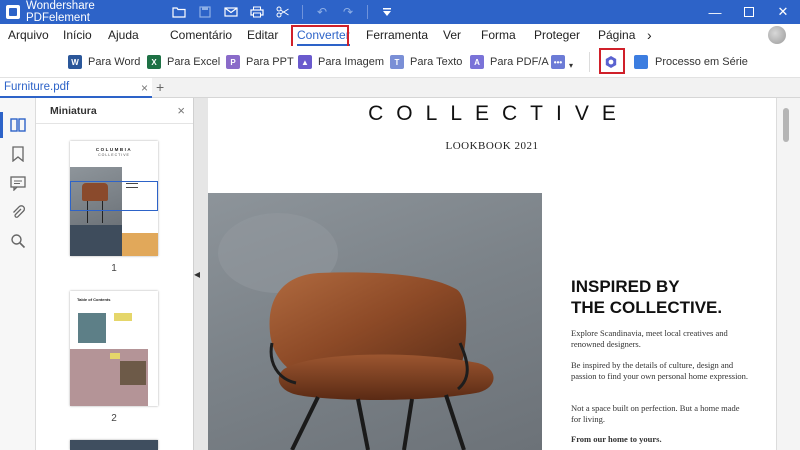 Image resolution: width=800 pixels, height=450 pixels. I want to click on app-title: Wondershare PDFelement, so click(60, 12).